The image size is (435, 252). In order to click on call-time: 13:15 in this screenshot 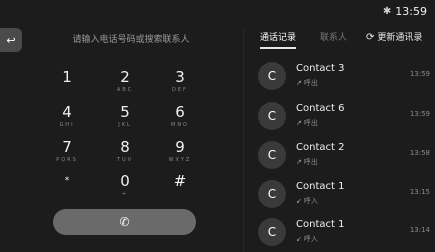, I will do `click(419, 192)`.